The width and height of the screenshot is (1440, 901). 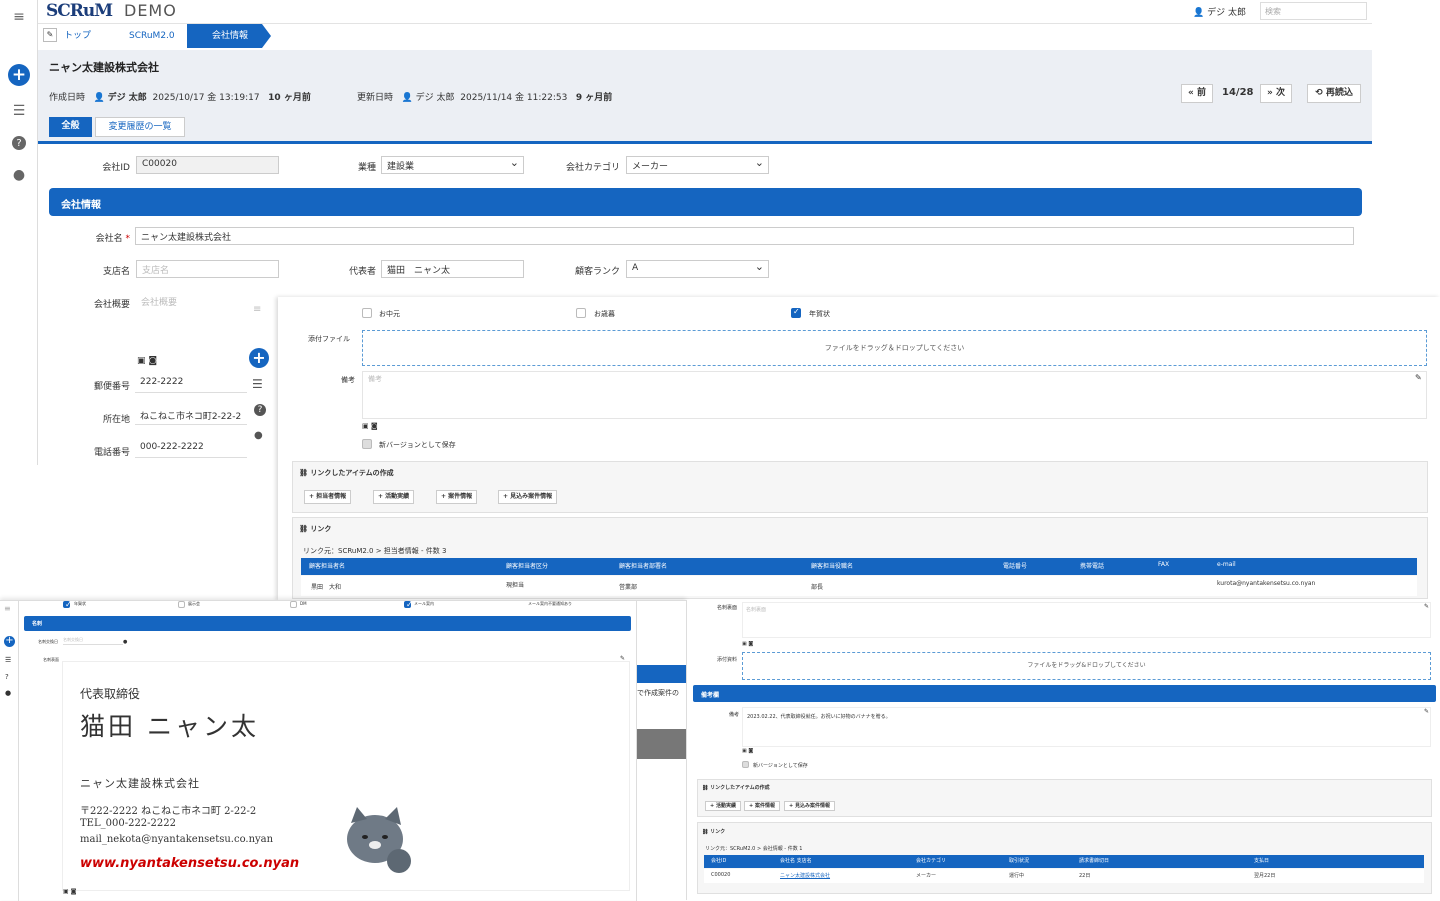 I want to click on card-date-field: 名刺交換日, so click(x=93, y=641).